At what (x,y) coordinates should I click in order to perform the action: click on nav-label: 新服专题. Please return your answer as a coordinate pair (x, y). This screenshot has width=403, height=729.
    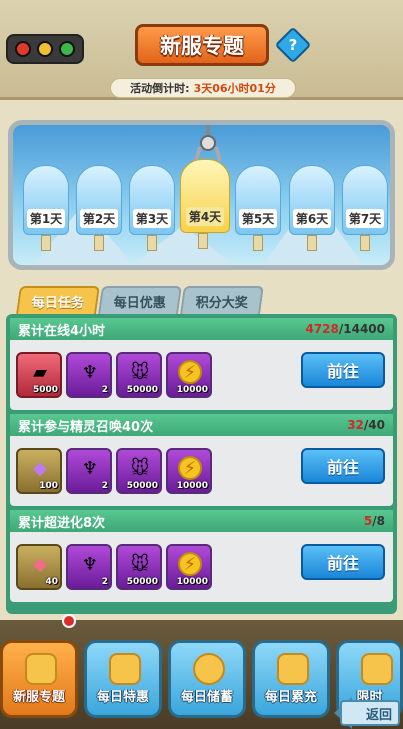
    Looking at the image, I should click on (38, 697).